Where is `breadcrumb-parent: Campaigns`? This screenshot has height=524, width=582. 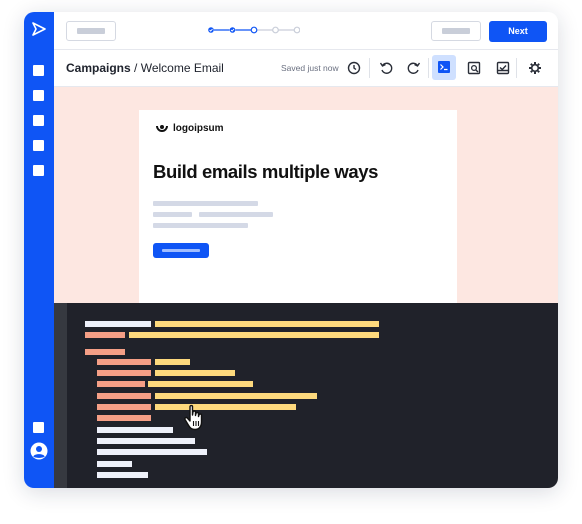 breadcrumb-parent: Campaigns is located at coordinates (98, 68).